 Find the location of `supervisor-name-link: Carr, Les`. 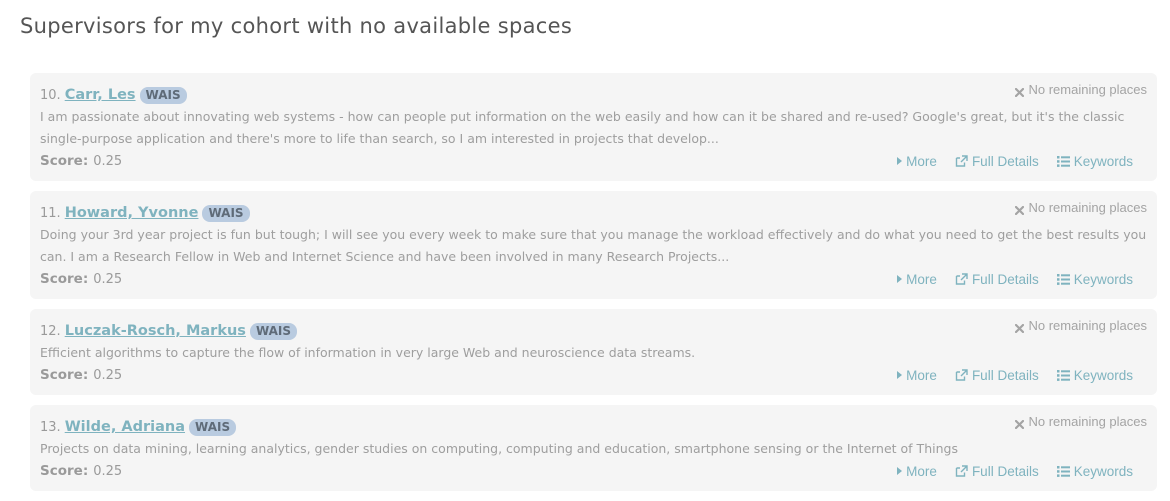

supervisor-name-link: Carr, Les is located at coordinates (100, 95).